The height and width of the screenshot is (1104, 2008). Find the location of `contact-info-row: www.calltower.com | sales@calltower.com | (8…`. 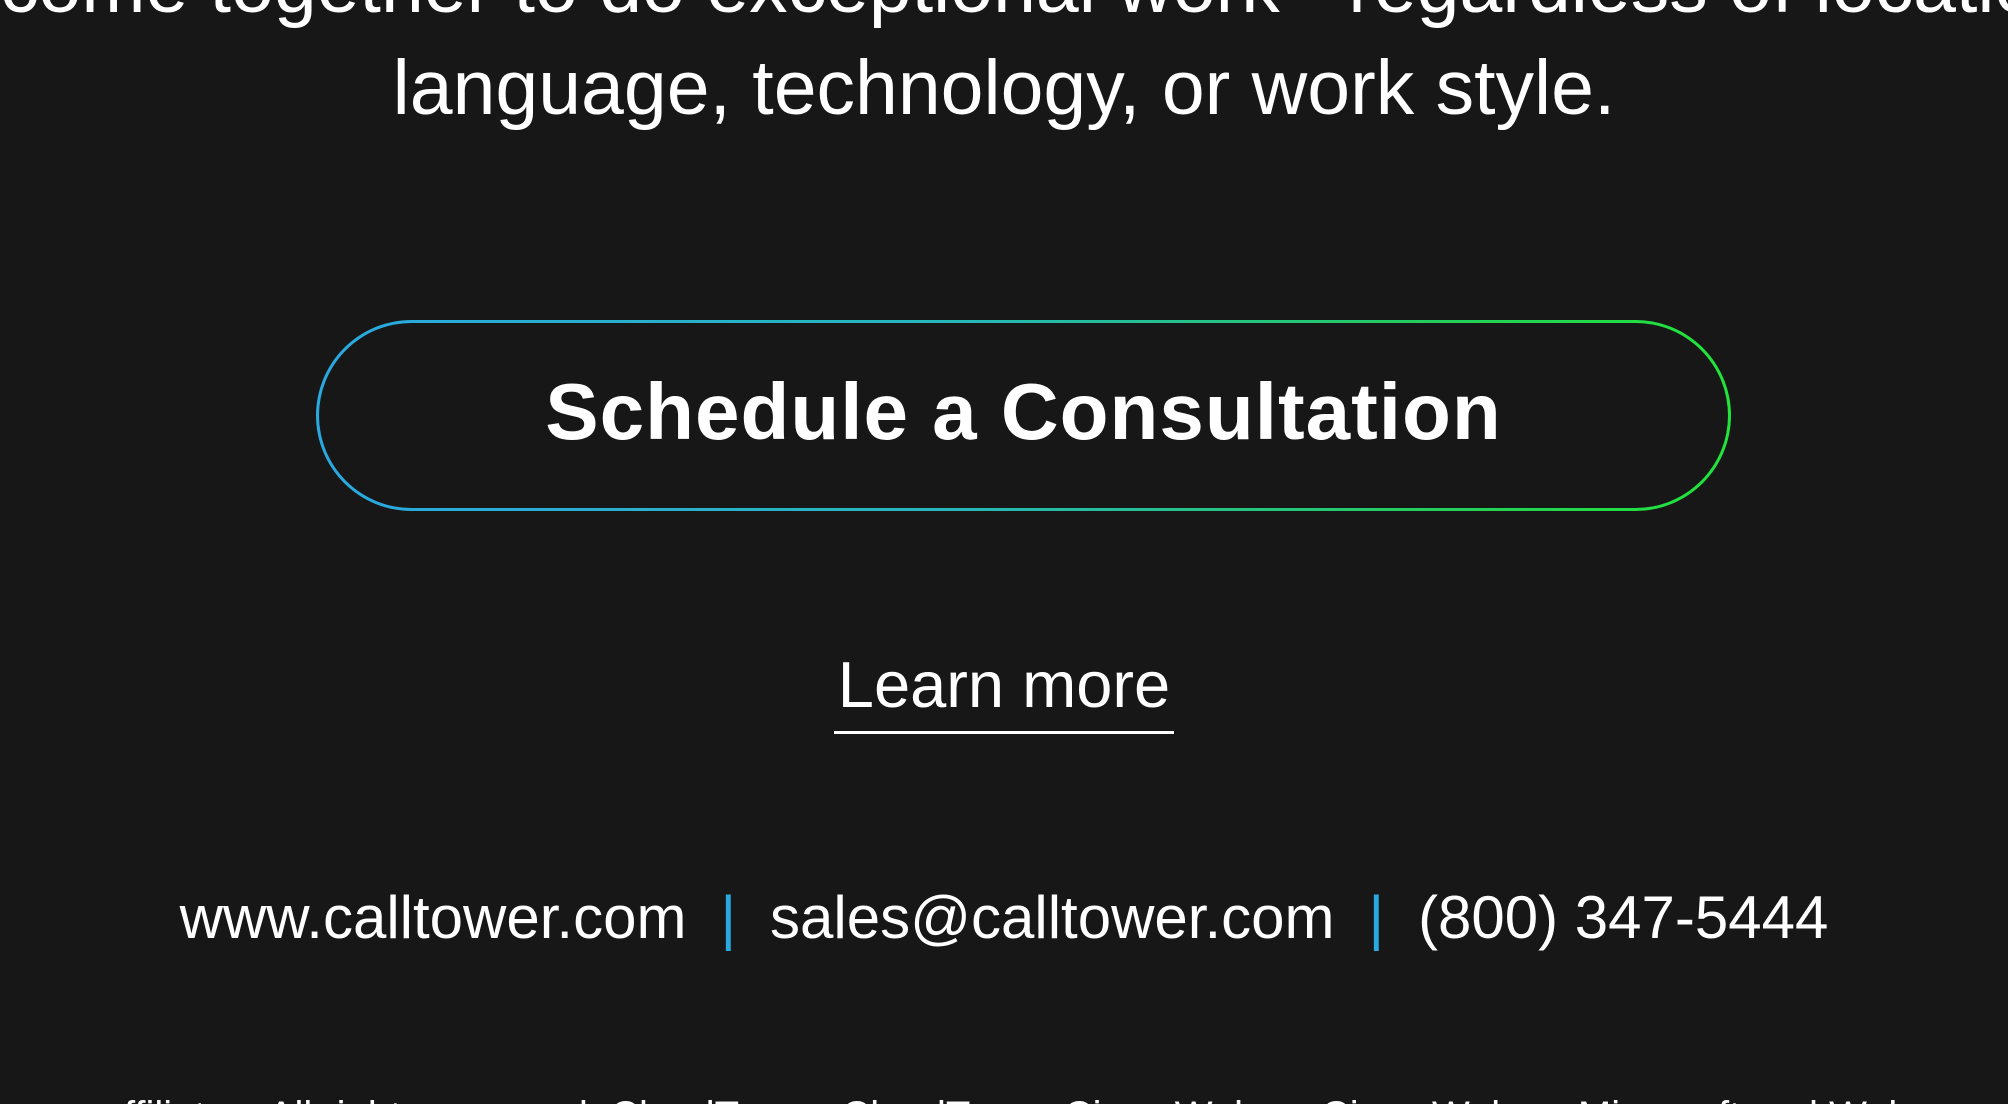

contact-info-row: www.calltower.com | sales@calltower.com | (8… is located at coordinates (1004, 918).